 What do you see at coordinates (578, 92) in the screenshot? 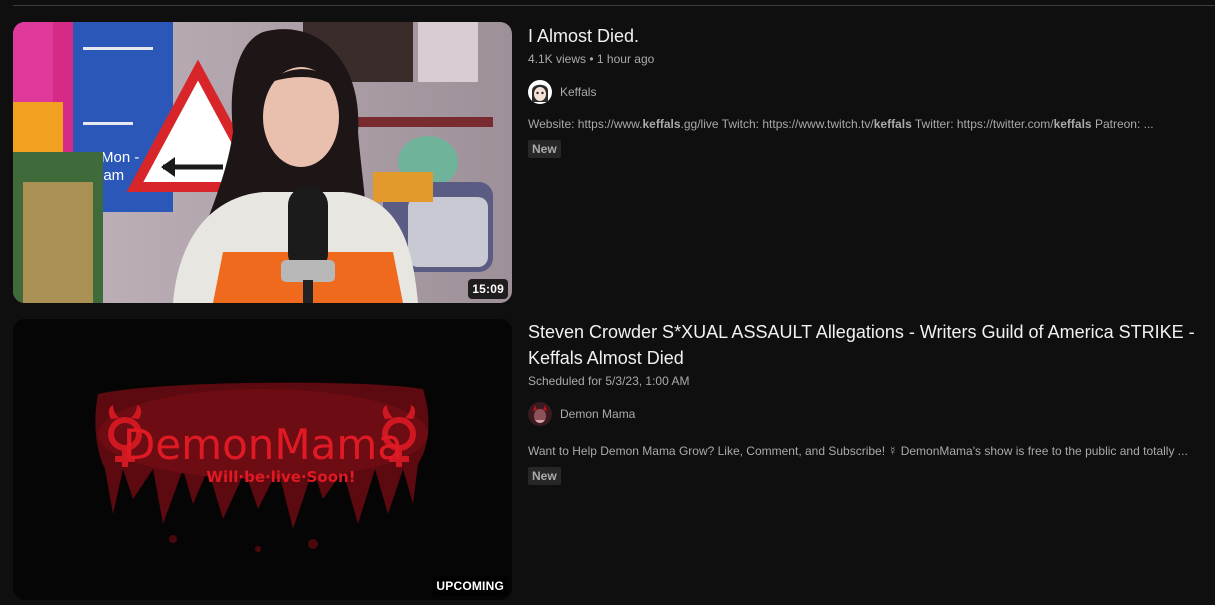
I see `channel-name: Keffals` at bounding box center [578, 92].